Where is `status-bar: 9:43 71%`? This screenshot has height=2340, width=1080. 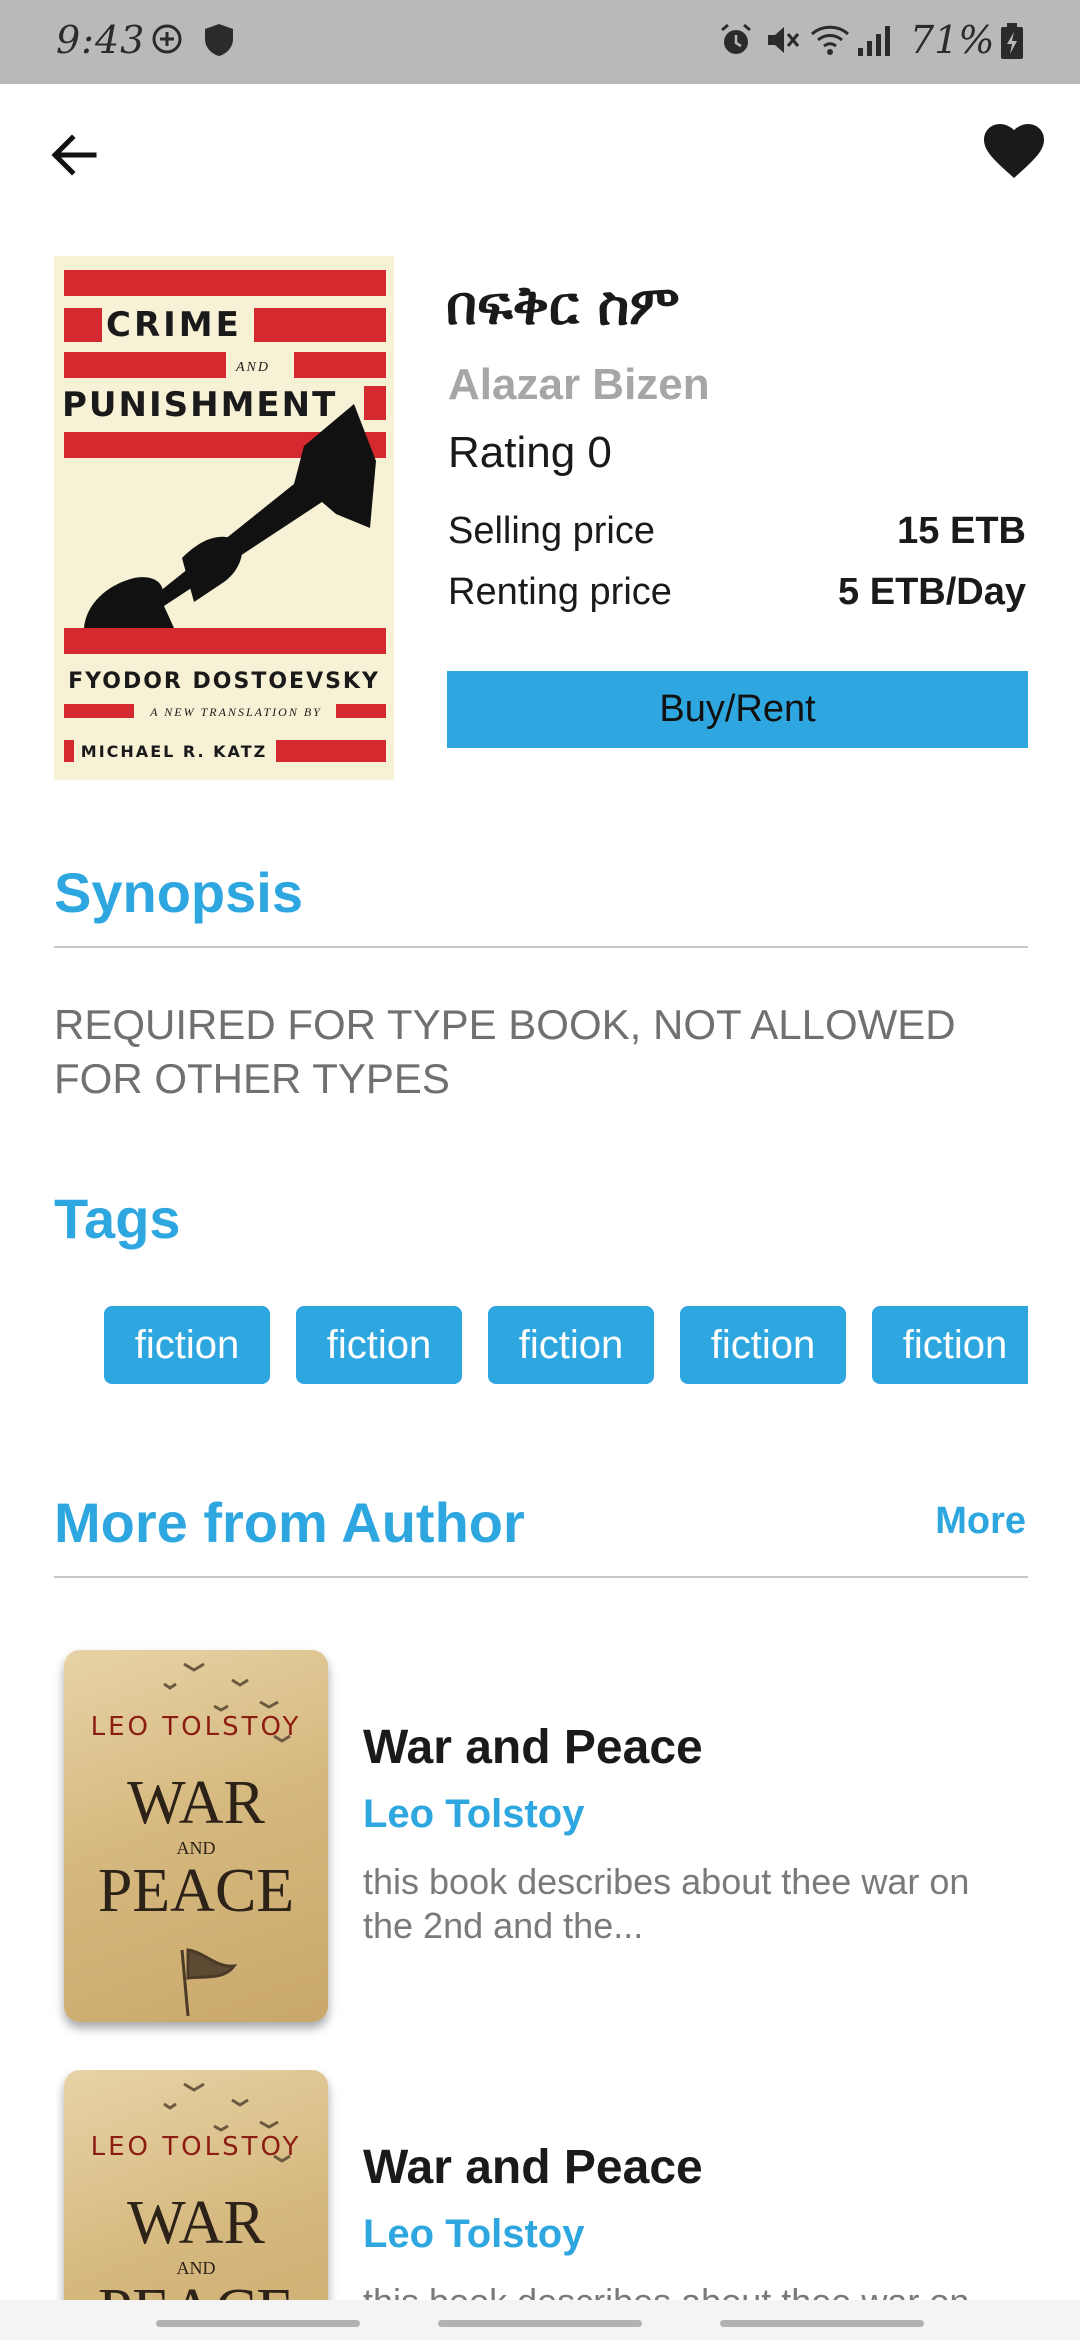 status-bar: 9:43 71% is located at coordinates (540, 42).